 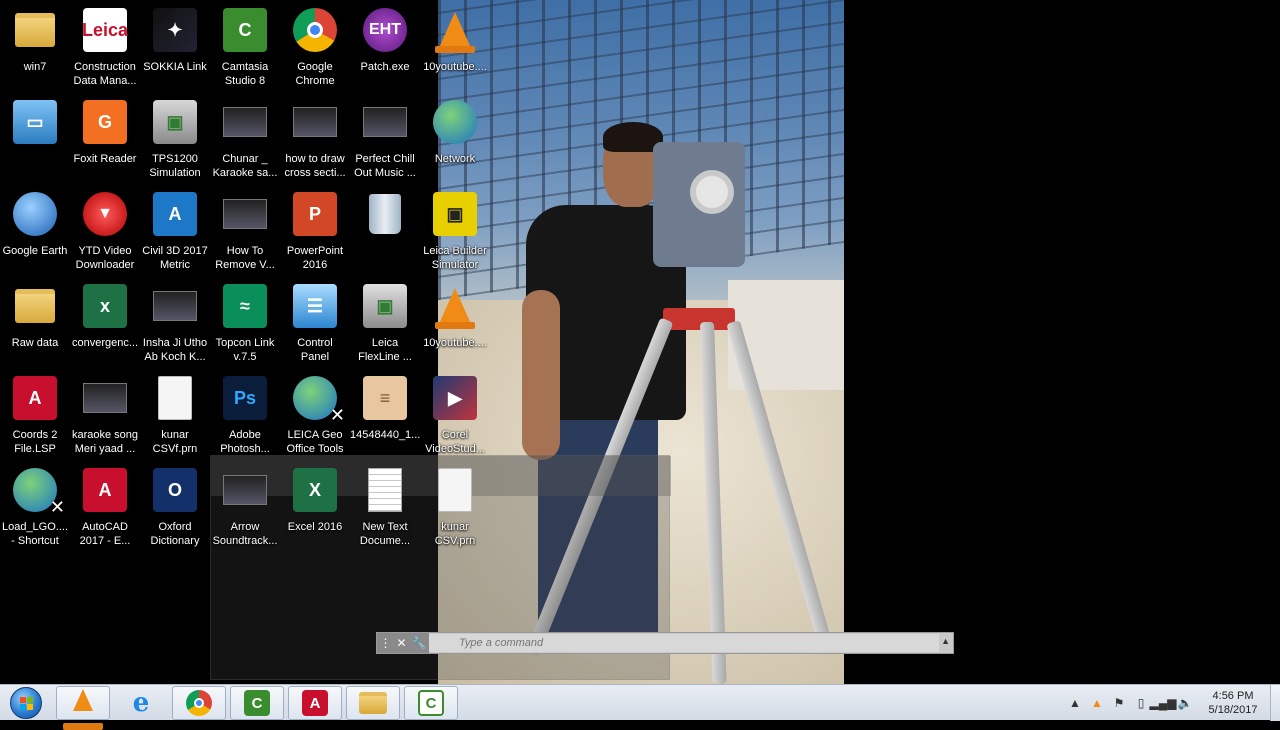 I want to click on desktop-icon: G Foxit Reader, so click(x=105, y=139).